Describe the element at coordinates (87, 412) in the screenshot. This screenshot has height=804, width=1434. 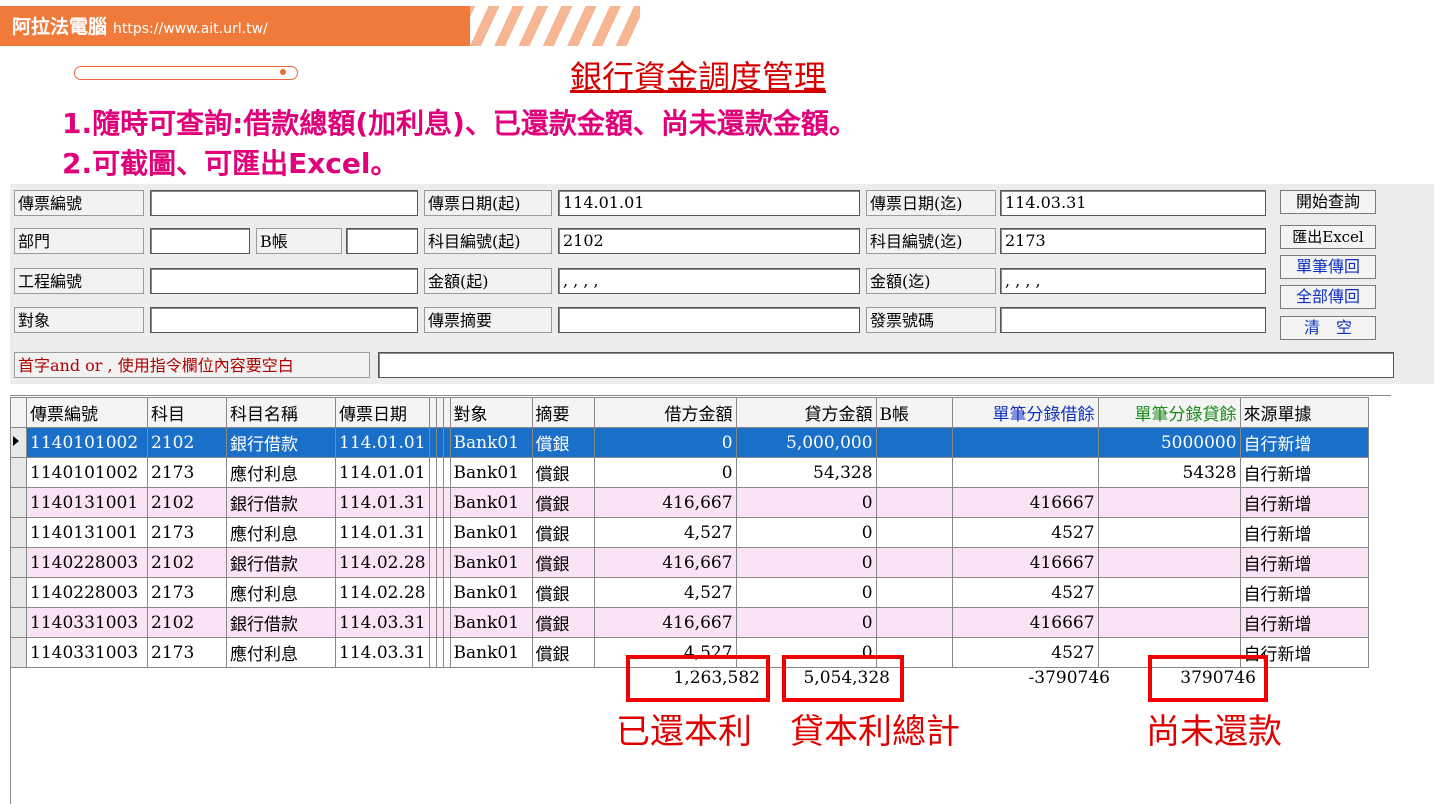
I see `col-header: 傳票編號` at that location.